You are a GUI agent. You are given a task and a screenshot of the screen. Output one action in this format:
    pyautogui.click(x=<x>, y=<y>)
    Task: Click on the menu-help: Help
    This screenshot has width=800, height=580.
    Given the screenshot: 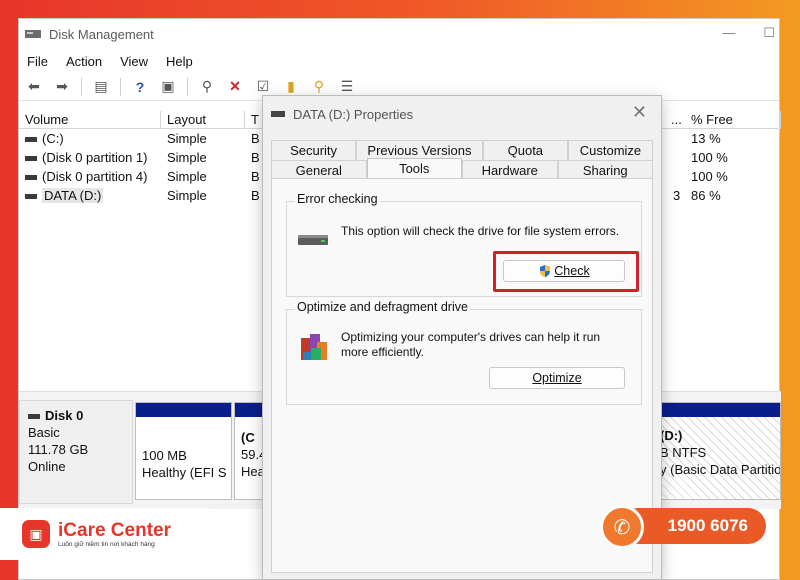 What is the action you would take?
    pyautogui.click(x=179, y=61)
    